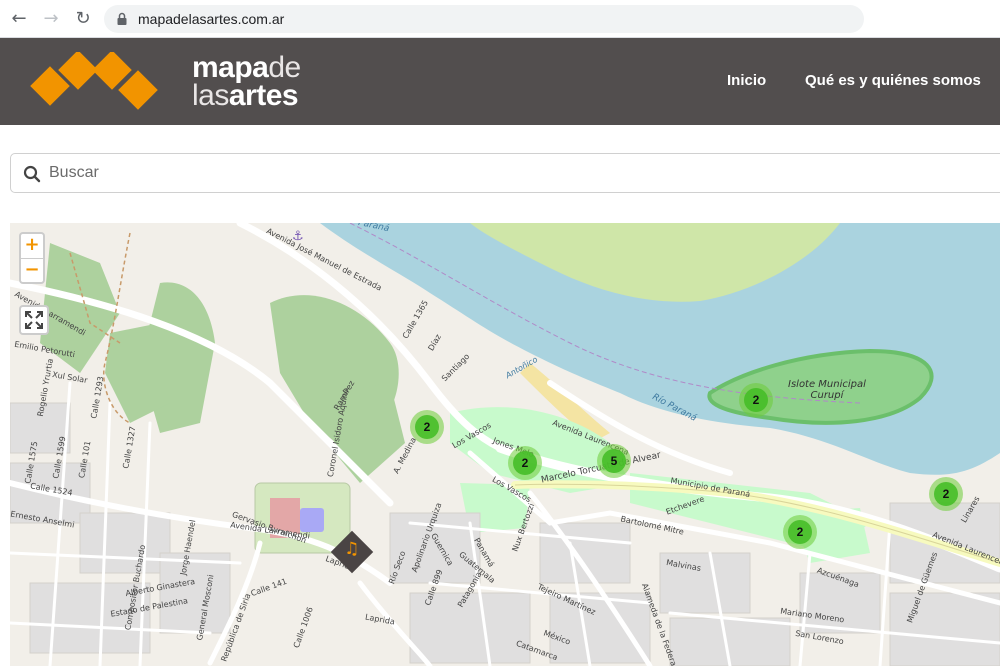 This screenshot has height=666, width=1000. What do you see at coordinates (95, 83) in the screenshot?
I see `logo-mark-icon` at bounding box center [95, 83].